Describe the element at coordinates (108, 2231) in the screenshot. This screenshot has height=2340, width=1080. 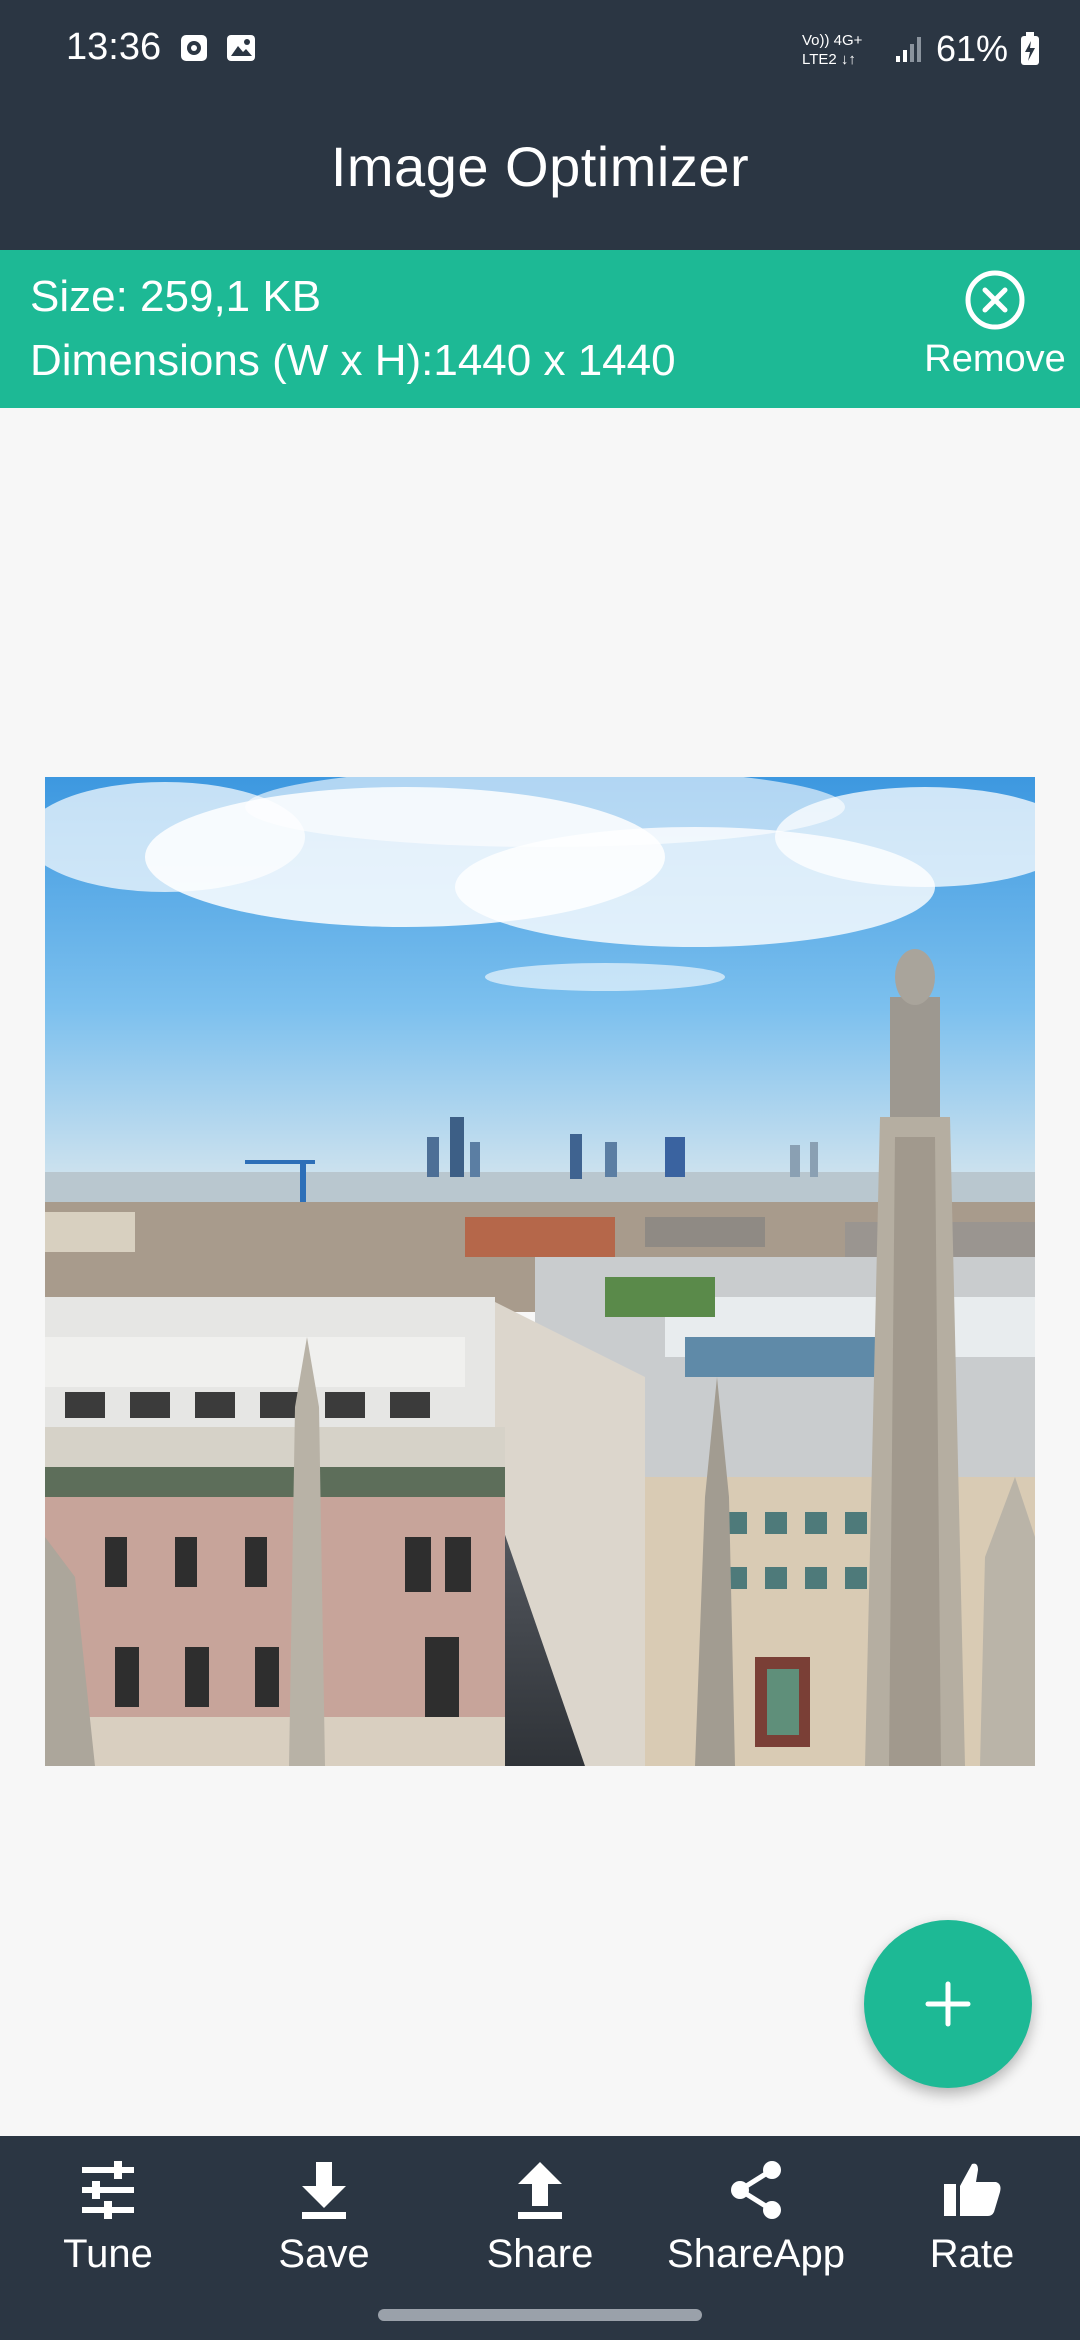
I see `nav-tune: Tune` at that location.